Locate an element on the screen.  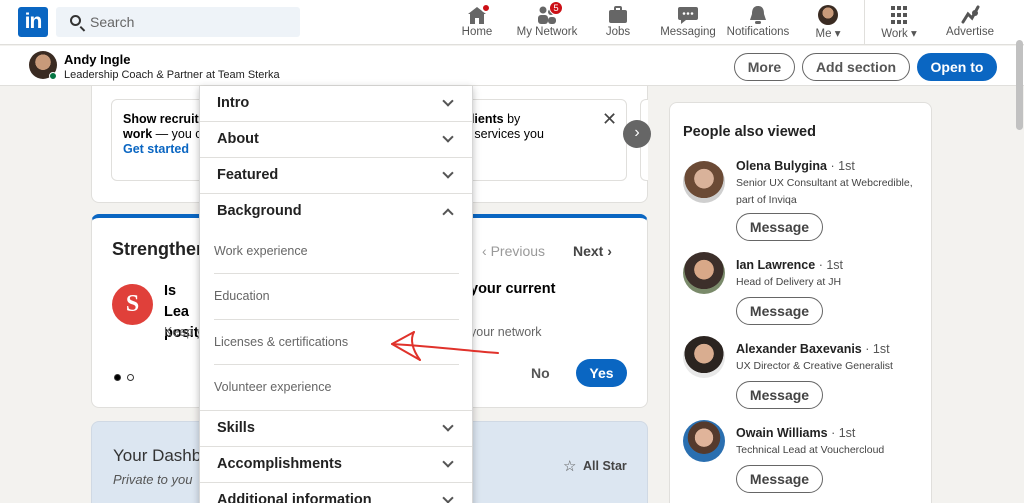
chevron-up-icon is located at coordinates (448, 214).